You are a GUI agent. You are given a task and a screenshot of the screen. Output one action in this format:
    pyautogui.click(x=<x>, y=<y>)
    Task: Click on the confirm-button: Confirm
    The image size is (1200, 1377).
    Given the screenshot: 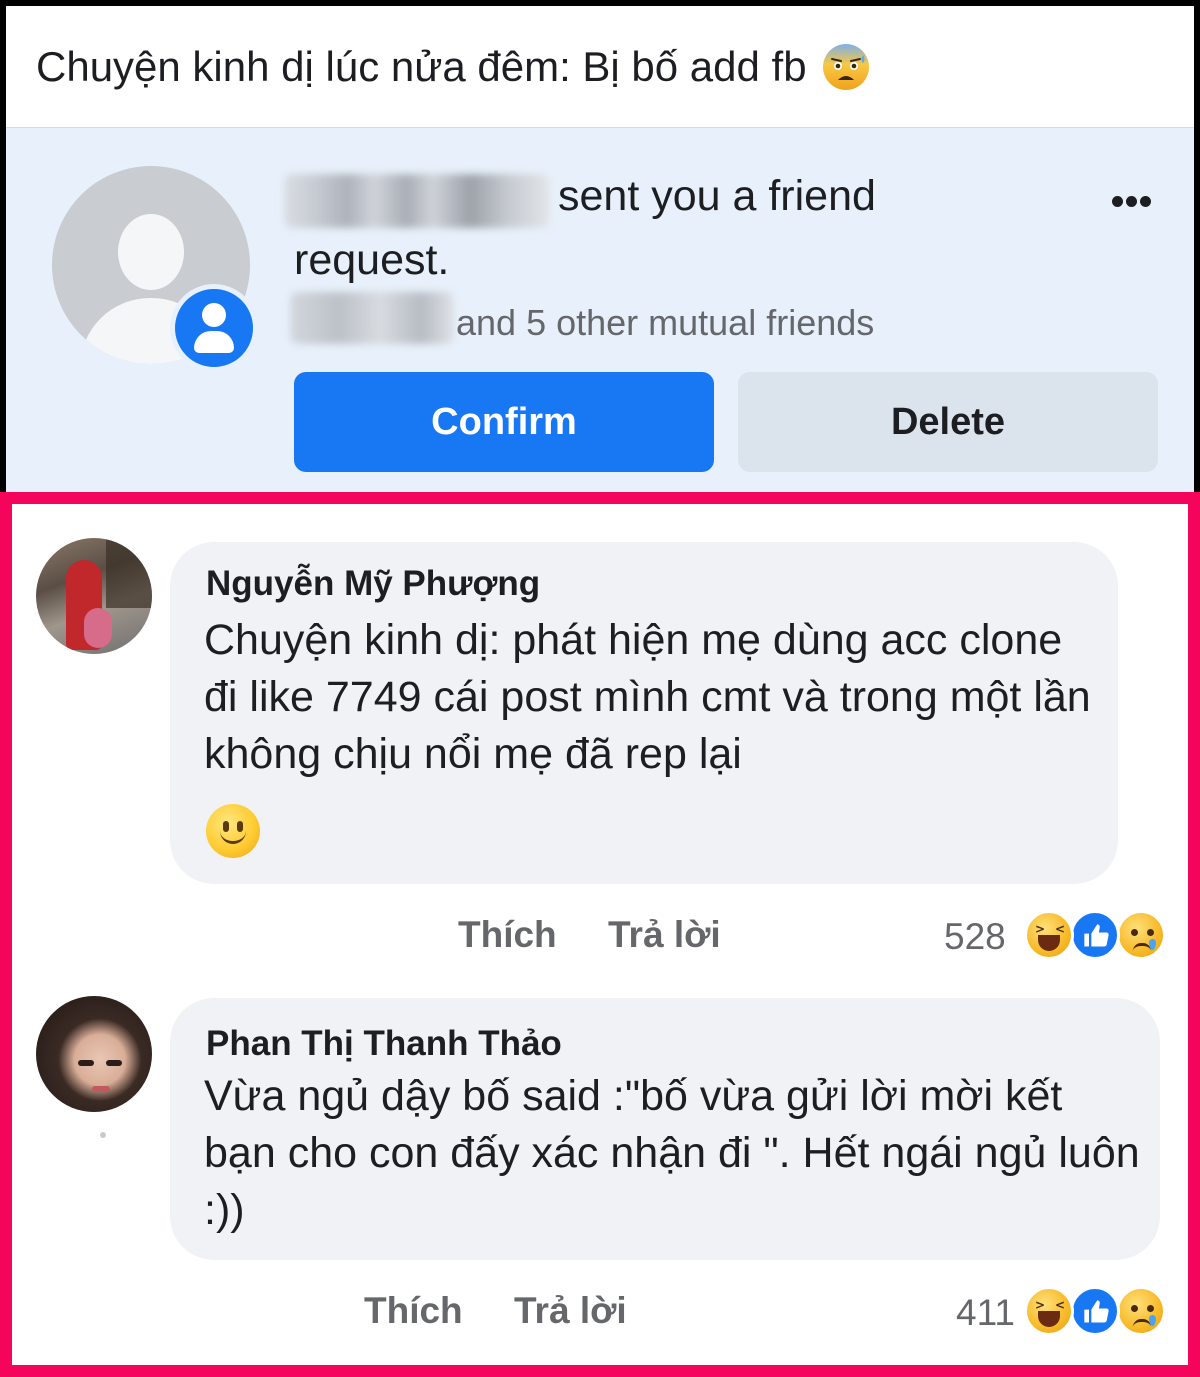 What is the action you would take?
    pyautogui.click(x=504, y=422)
    